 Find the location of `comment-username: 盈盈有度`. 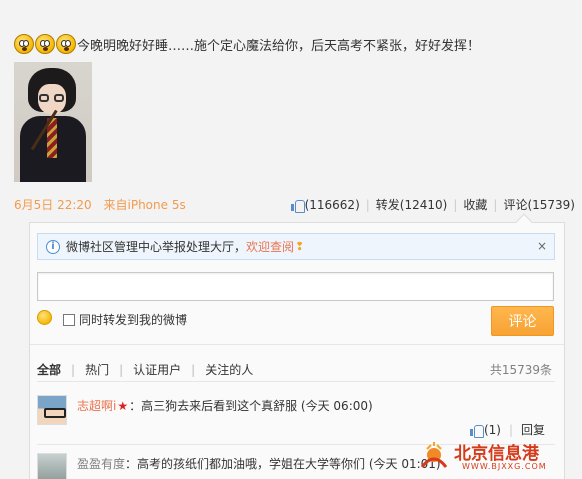

comment-username: 盈盈有度 is located at coordinates (101, 464).